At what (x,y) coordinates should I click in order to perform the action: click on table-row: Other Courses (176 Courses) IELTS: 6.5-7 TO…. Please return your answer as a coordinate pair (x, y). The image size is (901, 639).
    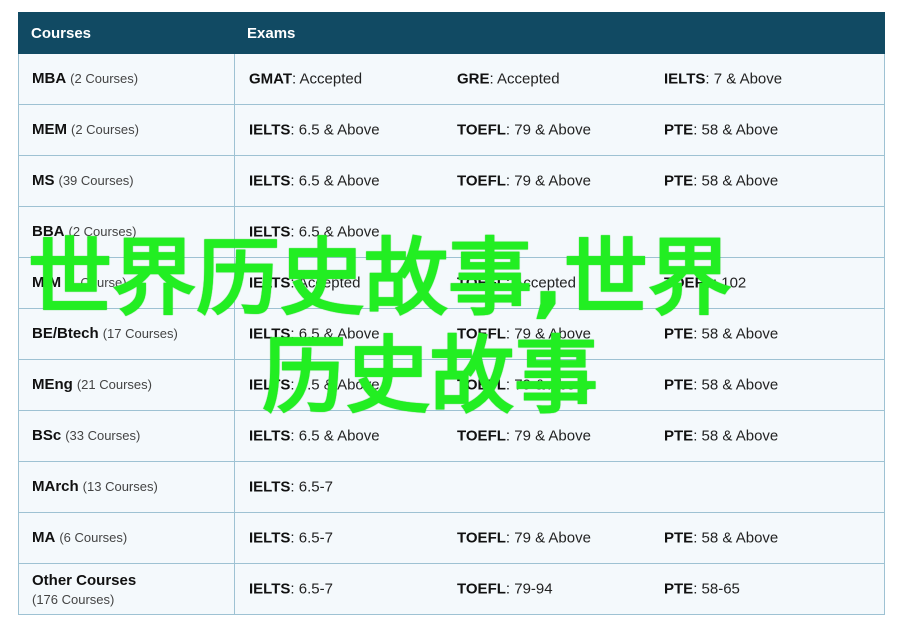
    Looking at the image, I should click on (451, 589).